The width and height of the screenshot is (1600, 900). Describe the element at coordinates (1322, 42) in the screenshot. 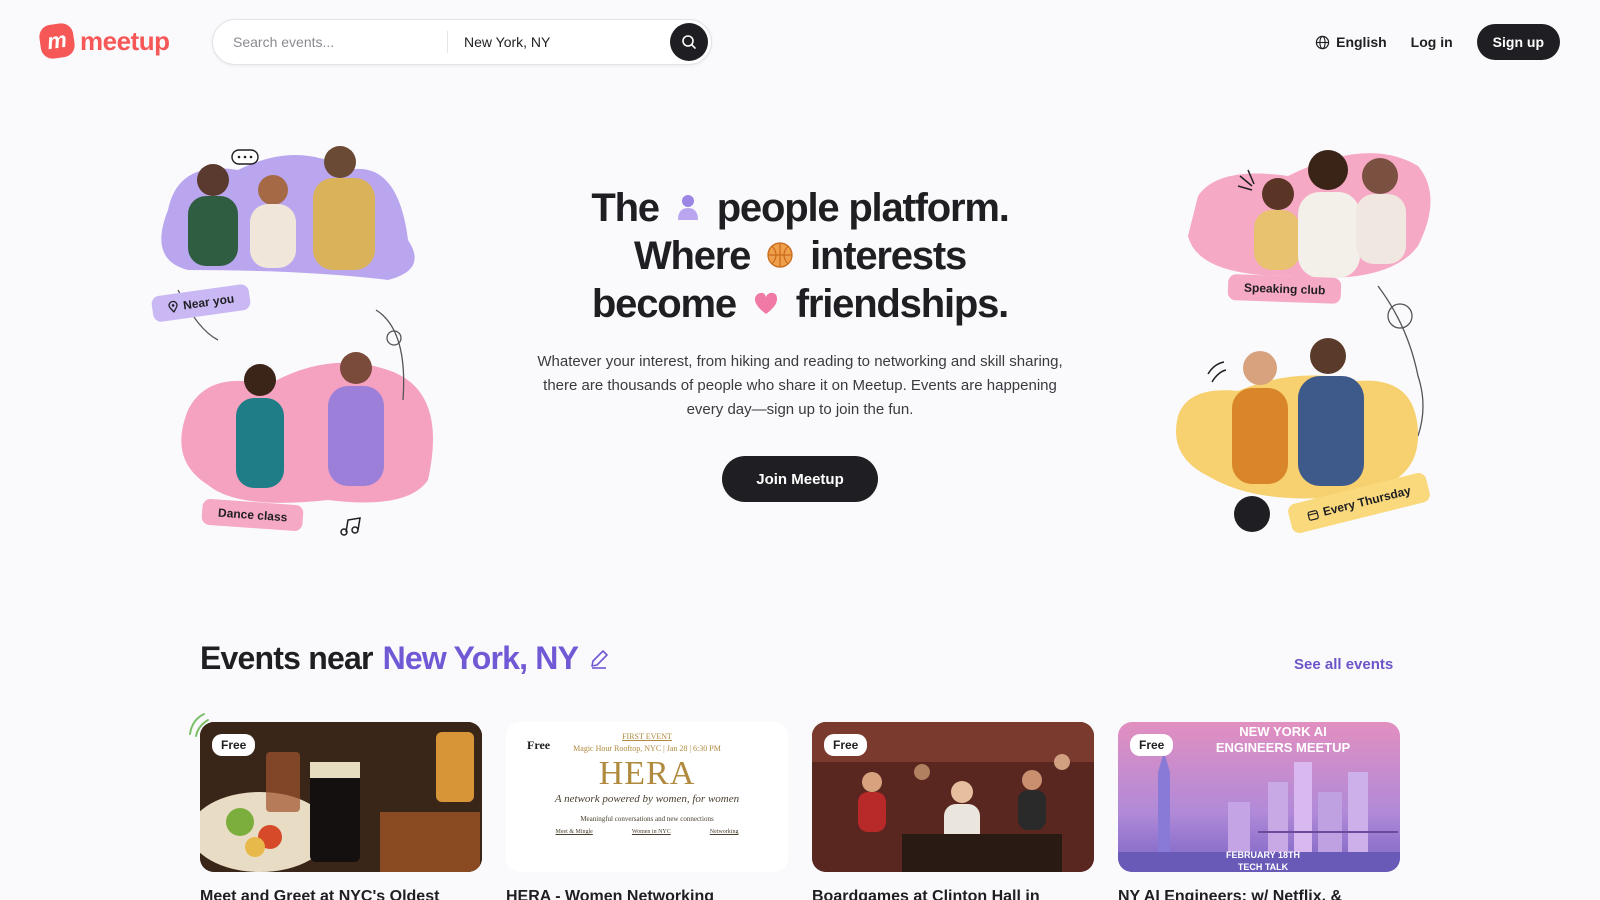

I see `globe-icon` at that location.